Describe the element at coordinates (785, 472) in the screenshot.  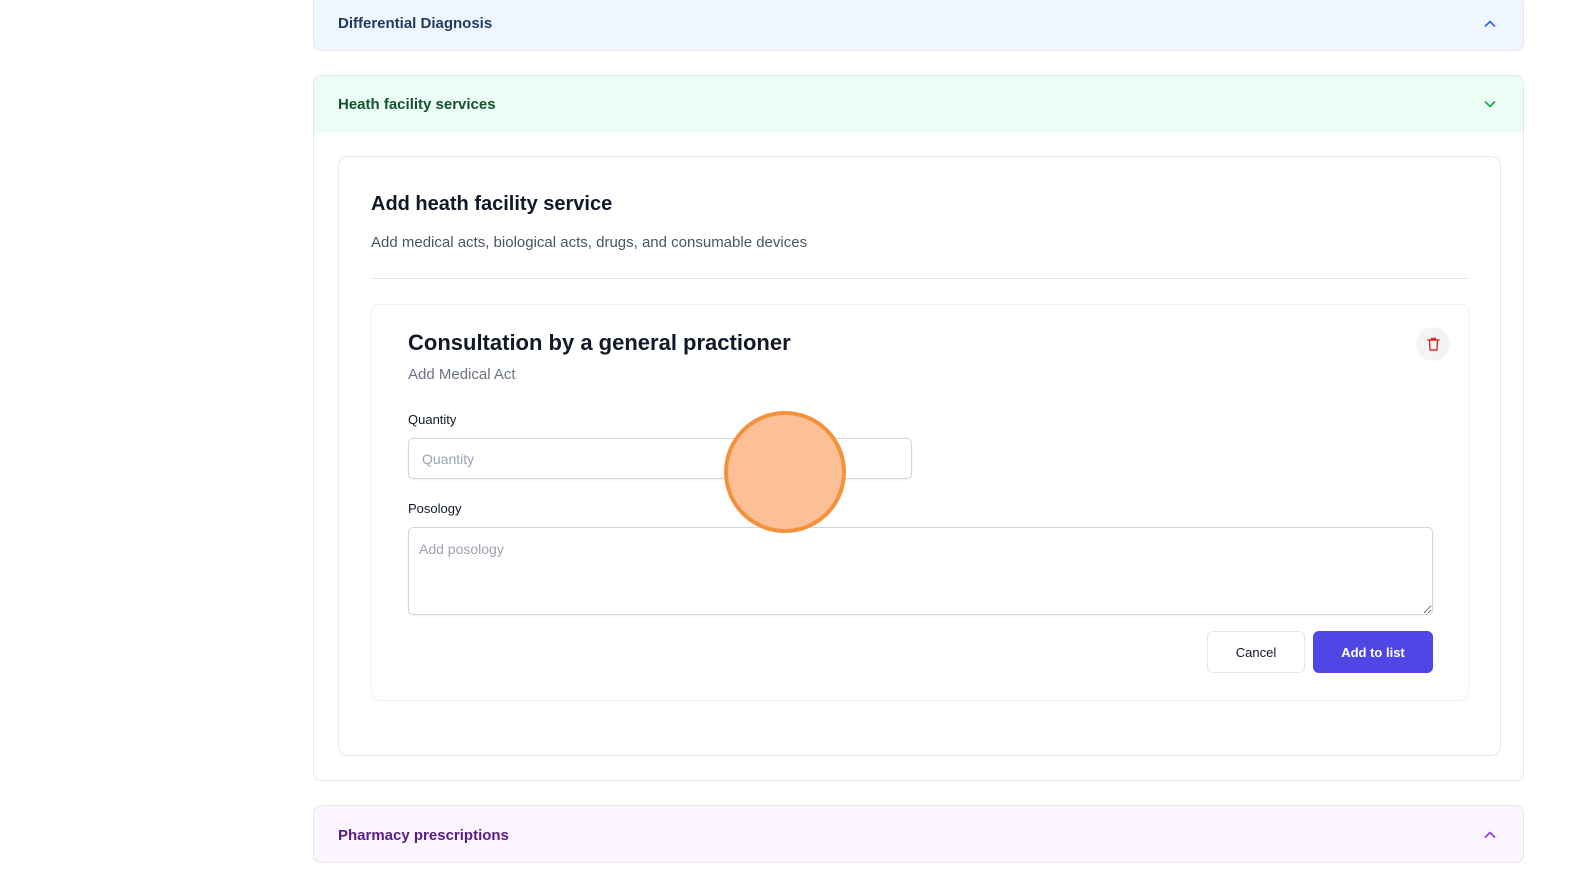
I see `click-highlight` at that location.